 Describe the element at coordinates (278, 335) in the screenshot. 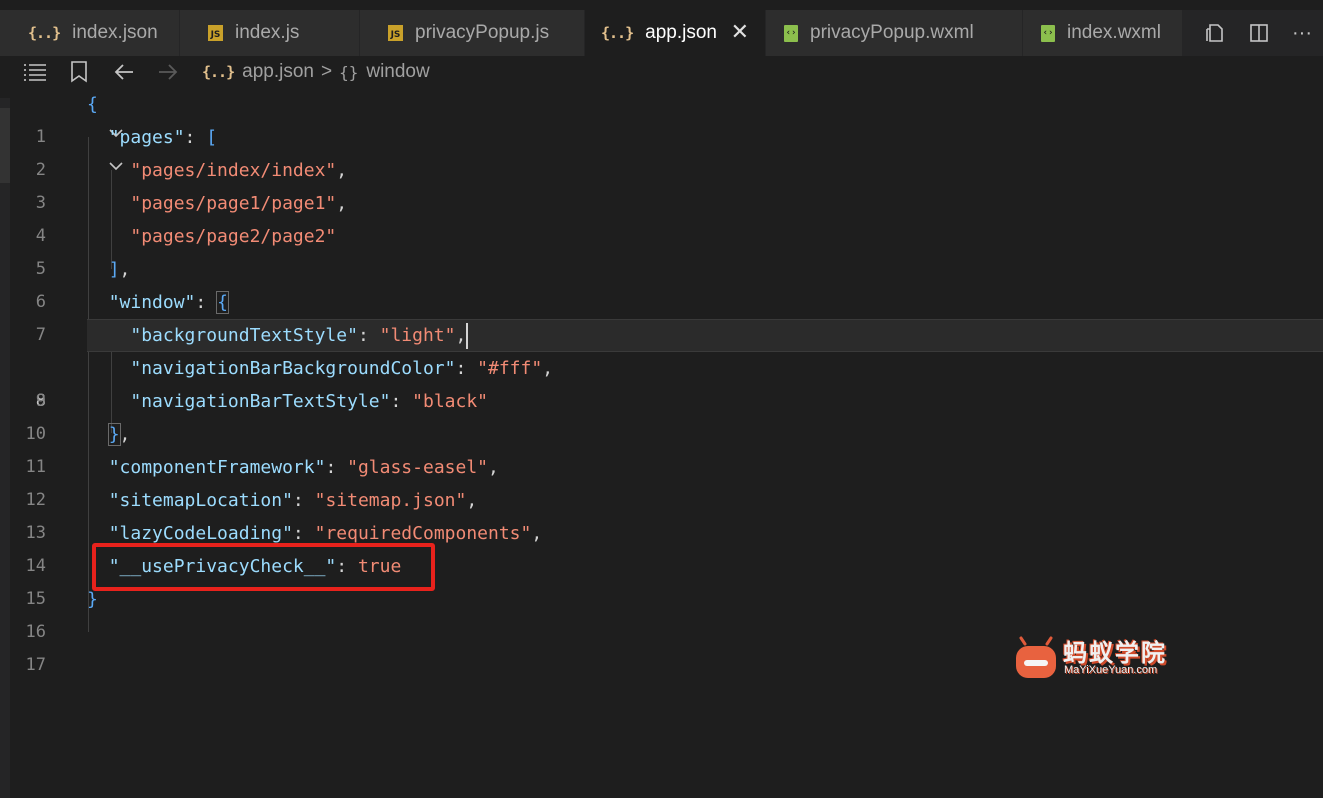

I see `code-text: "backgroundTextStyle": "light",` at that location.